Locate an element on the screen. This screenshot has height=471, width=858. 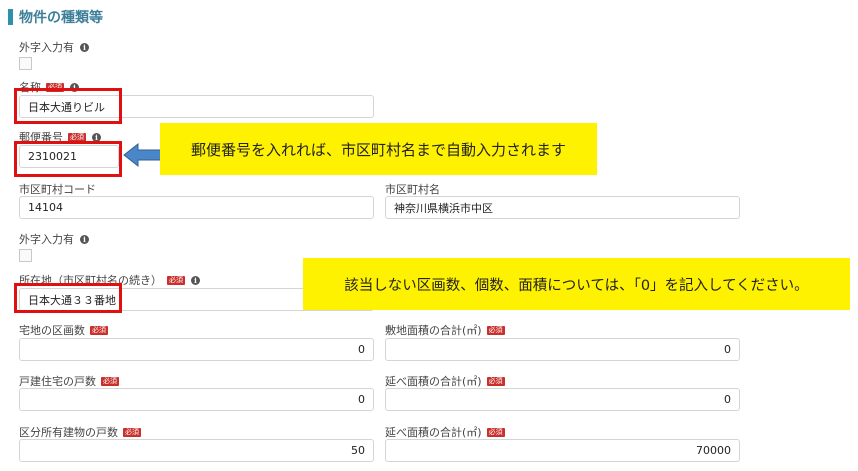
site-area-value: 0 is located at coordinates (727, 349).